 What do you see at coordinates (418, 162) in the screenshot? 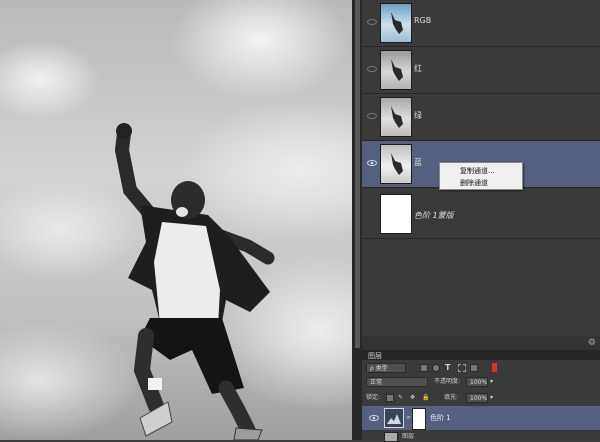
I see `channel-label: 蓝` at bounding box center [418, 162].